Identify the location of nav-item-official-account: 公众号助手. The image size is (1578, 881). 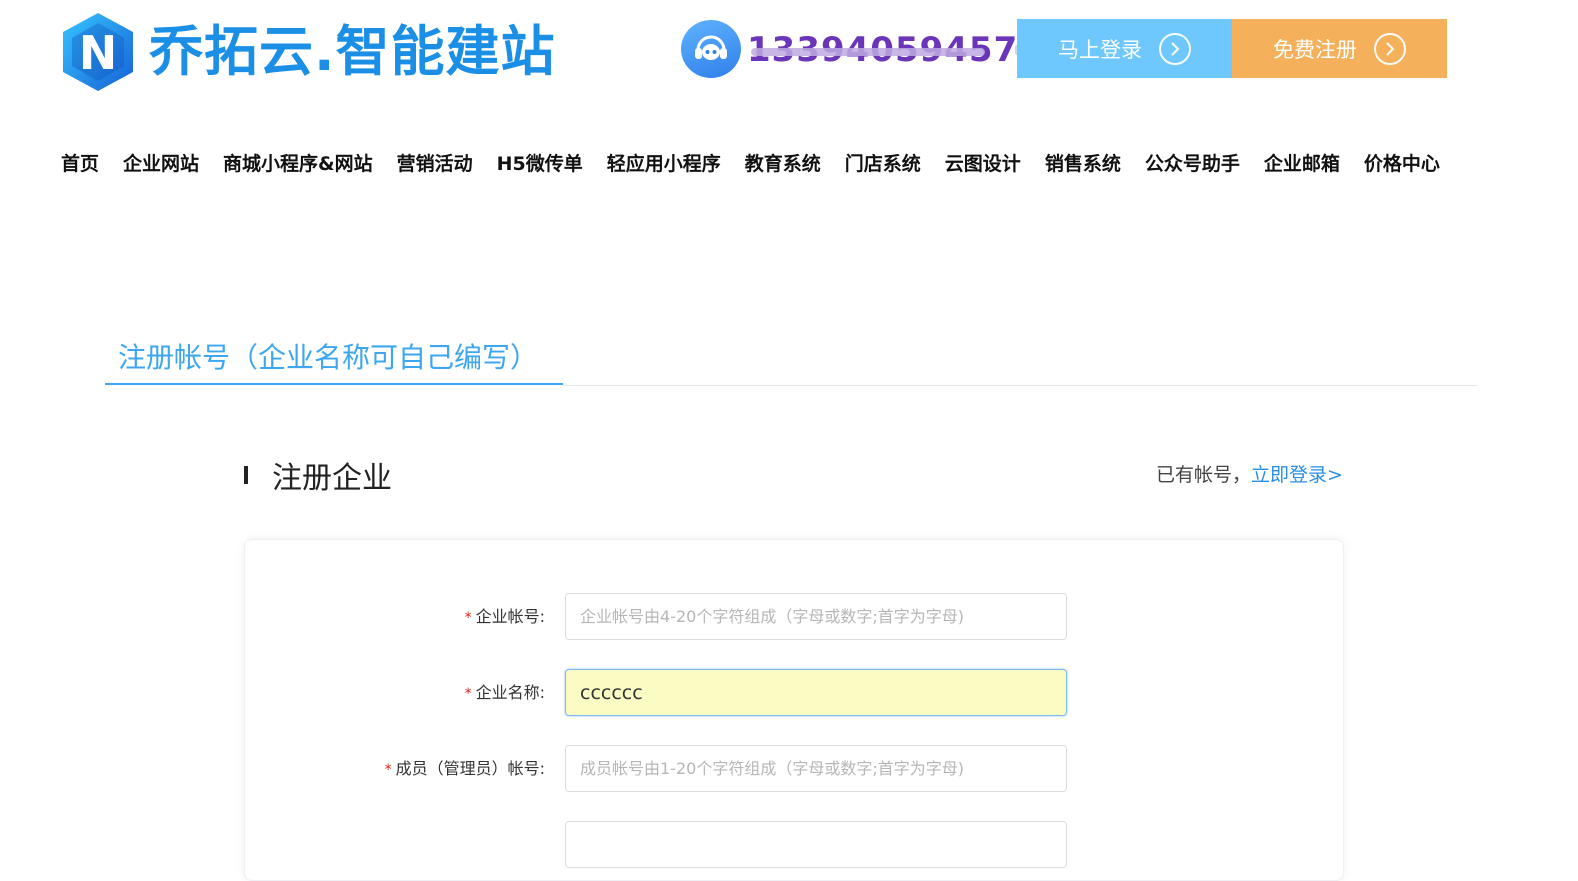
(1192, 162).